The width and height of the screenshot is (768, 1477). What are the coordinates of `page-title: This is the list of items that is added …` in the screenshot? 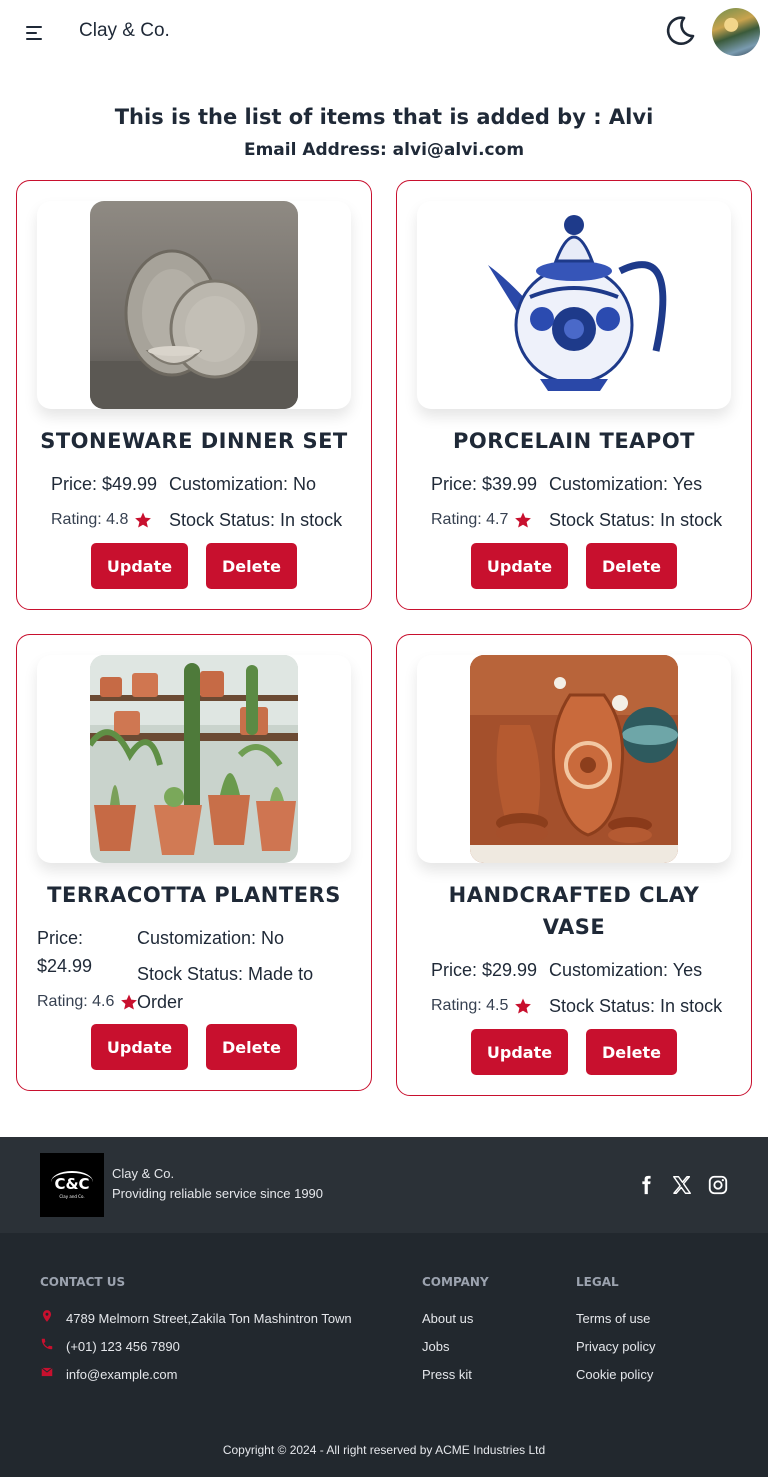 It's located at (384, 117).